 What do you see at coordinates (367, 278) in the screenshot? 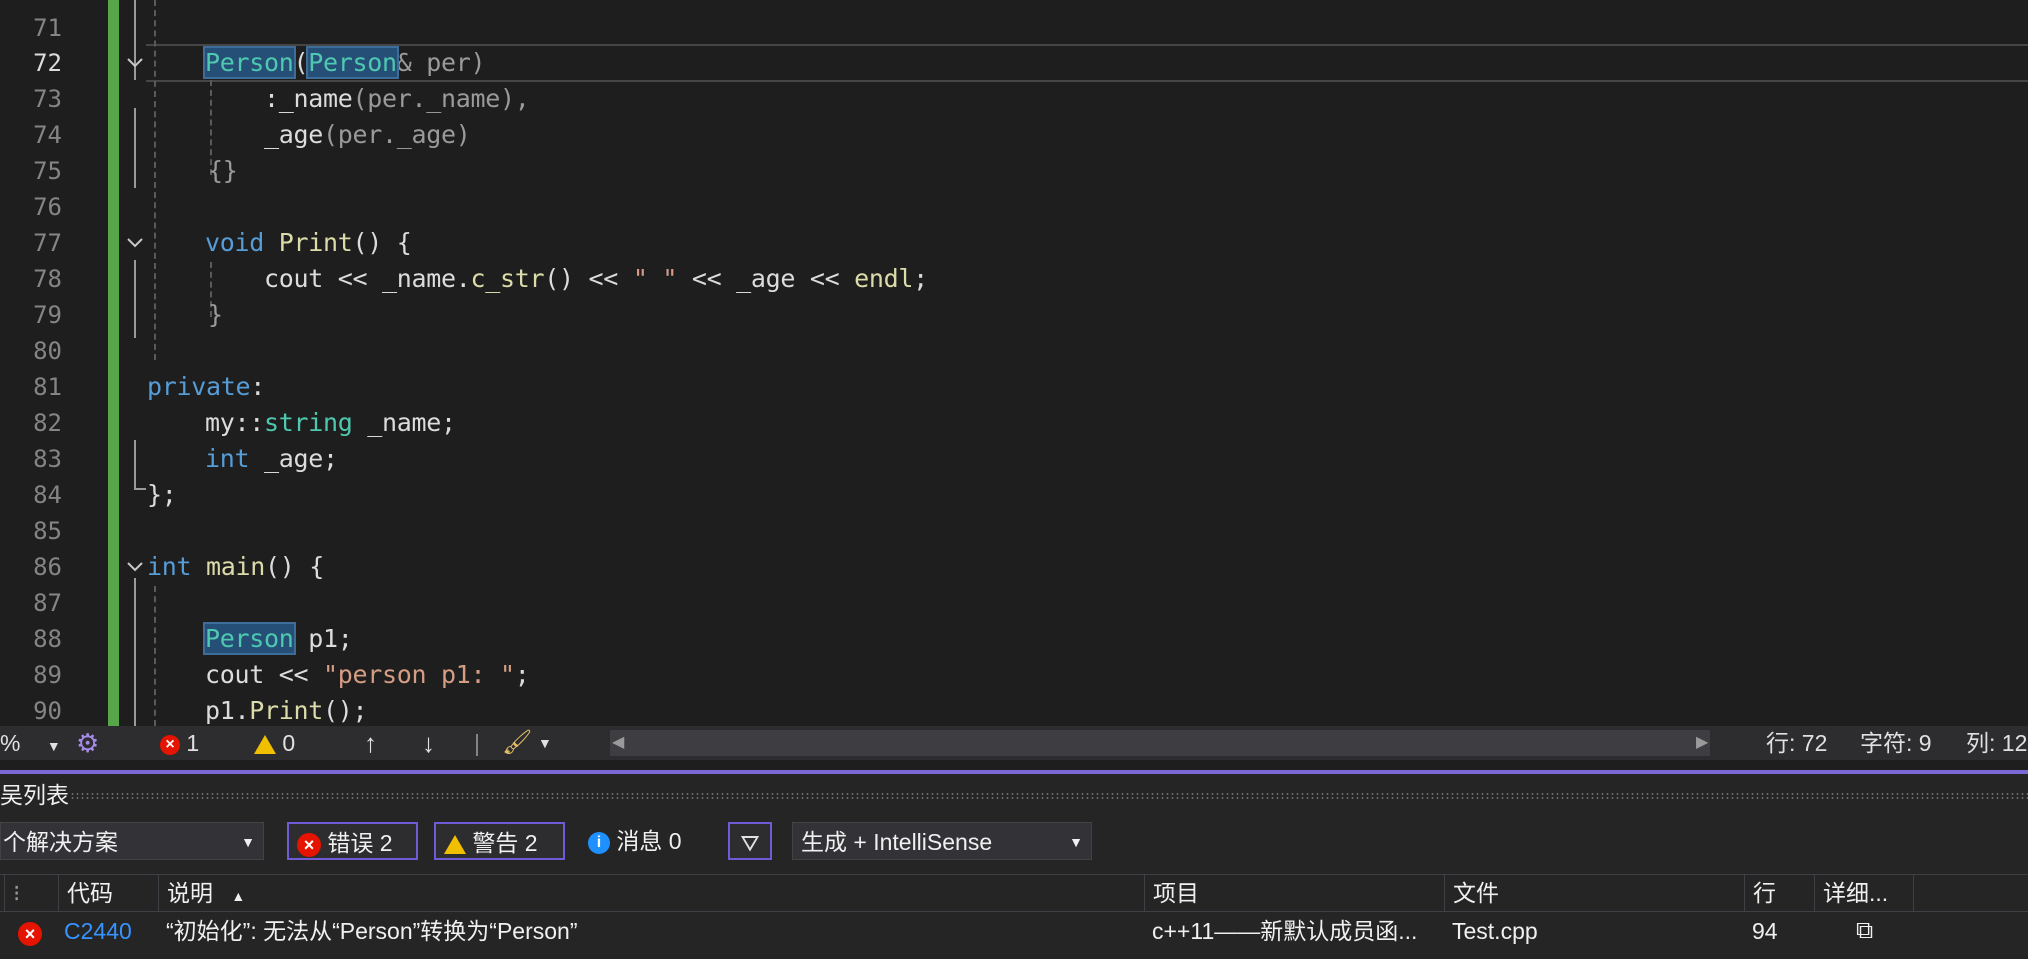
I see `code-token: cout << _name.` at bounding box center [367, 278].